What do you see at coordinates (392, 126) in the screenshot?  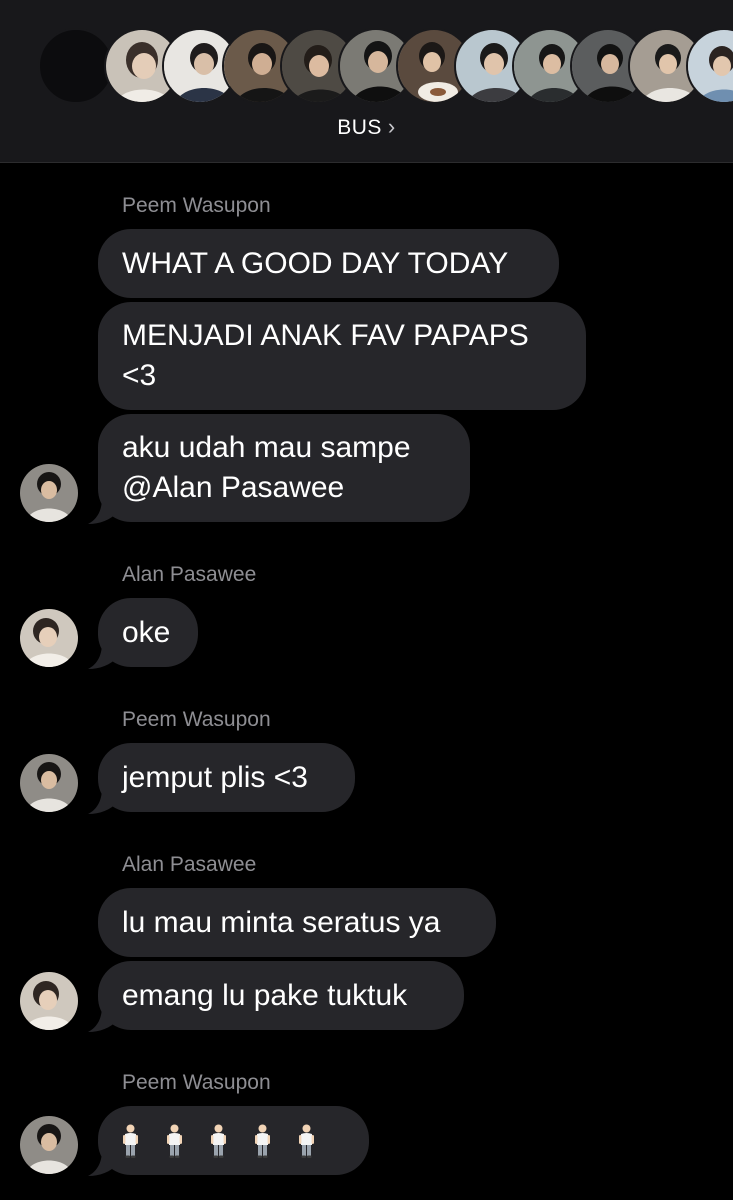 I see `chevron-right-icon: ›` at bounding box center [392, 126].